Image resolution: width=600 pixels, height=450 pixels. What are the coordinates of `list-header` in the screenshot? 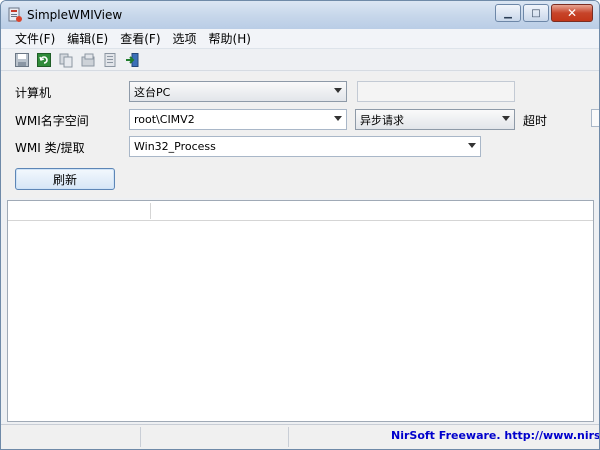 It's located at (300, 211).